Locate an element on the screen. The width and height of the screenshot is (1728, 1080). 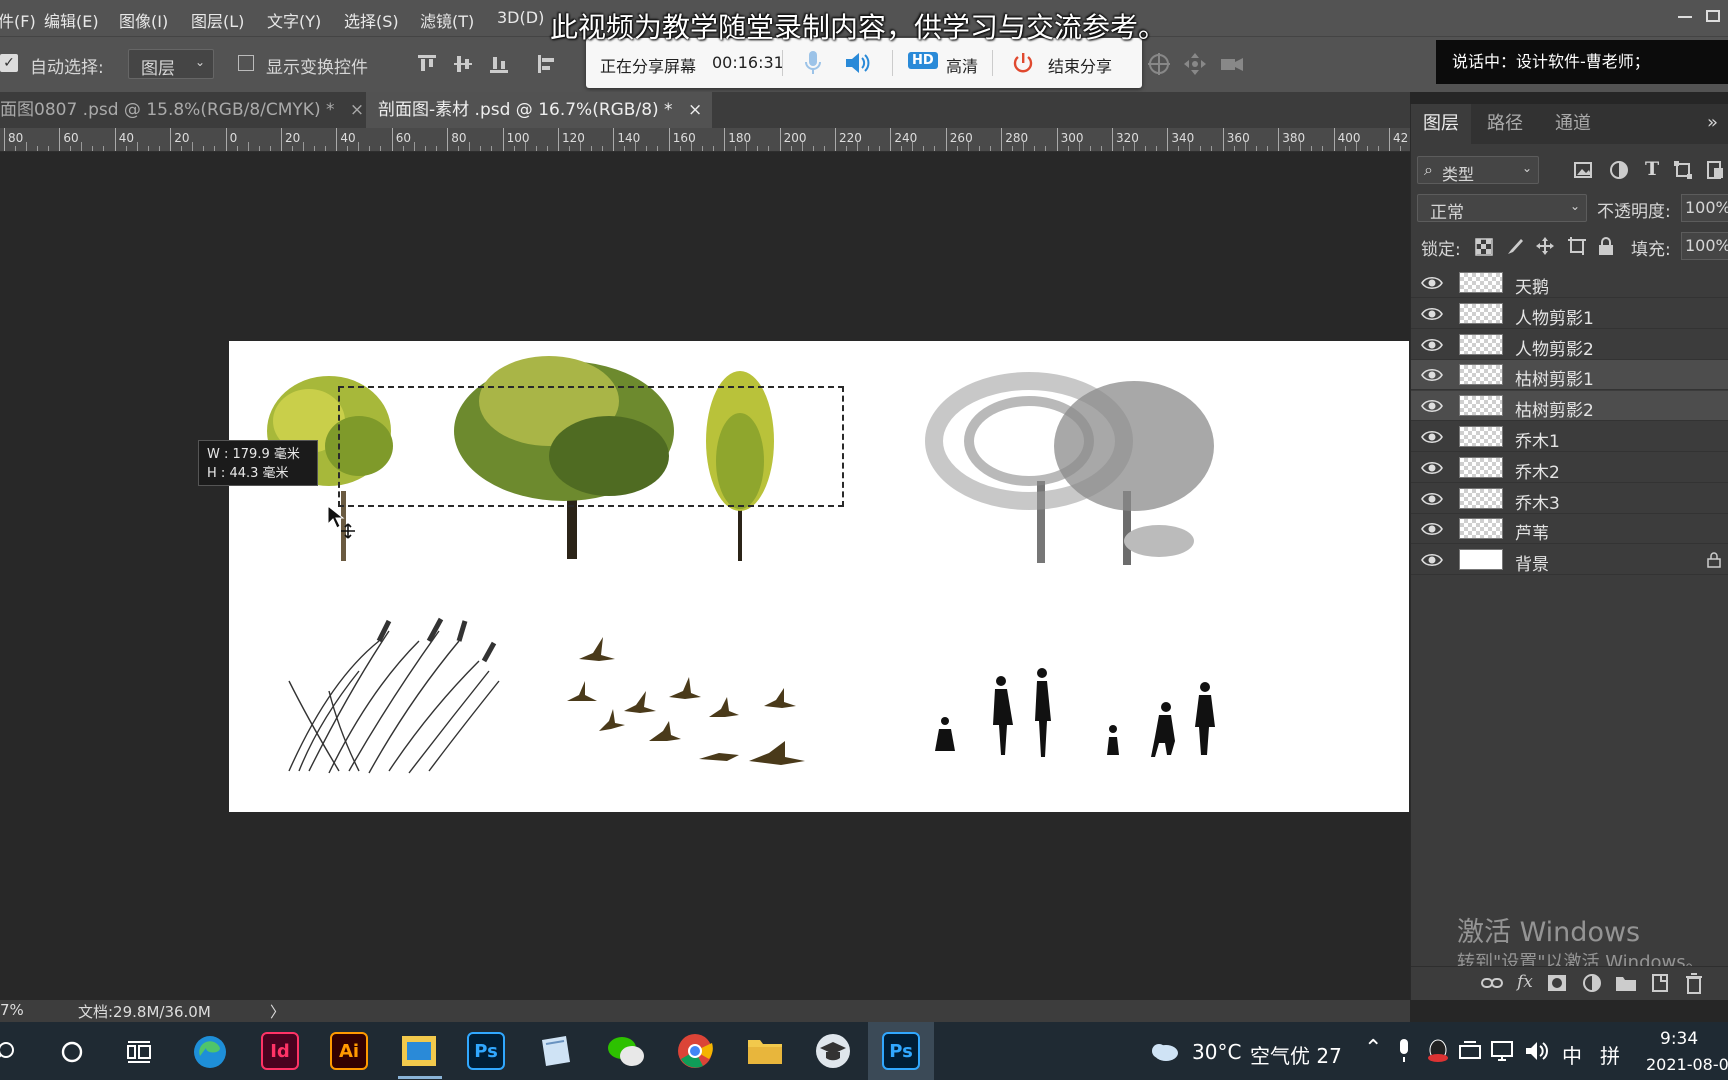
3d-pan-icon is located at coordinates (1195, 64).